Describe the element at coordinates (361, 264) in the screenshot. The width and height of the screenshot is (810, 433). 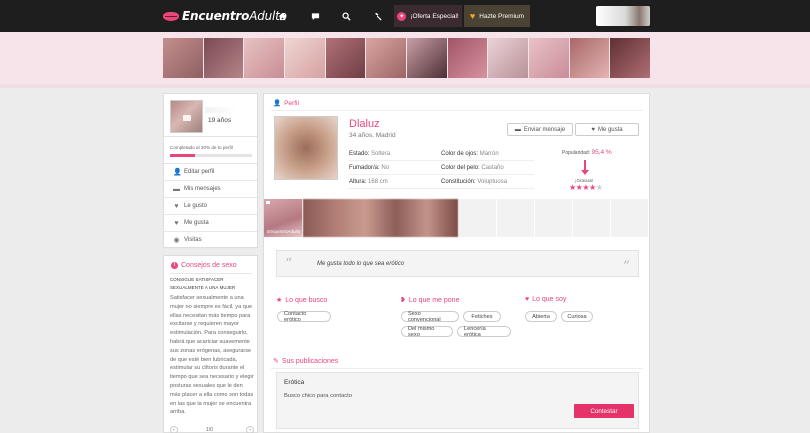
I see `quote-text: Me gusta todo lo que sea erótico` at that location.